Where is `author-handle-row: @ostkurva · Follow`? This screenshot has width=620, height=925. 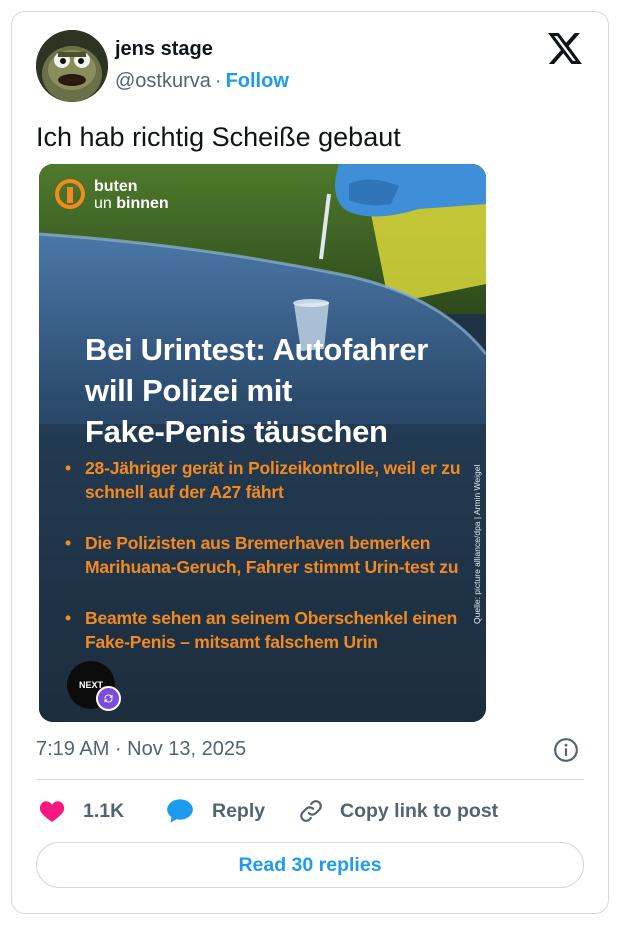
author-handle-row: @ostkurva · Follow is located at coordinates (202, 81).